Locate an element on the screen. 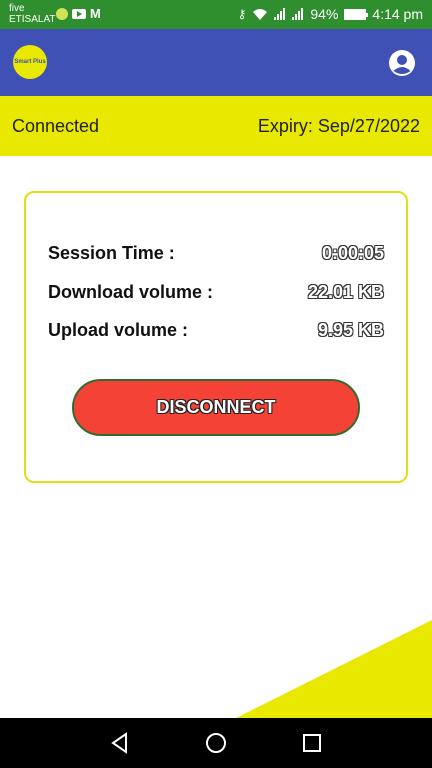 This screenshot has width=432, height=768. download-volume-row: Download volume : 22.01 KB is located at coordinates (216, 292).